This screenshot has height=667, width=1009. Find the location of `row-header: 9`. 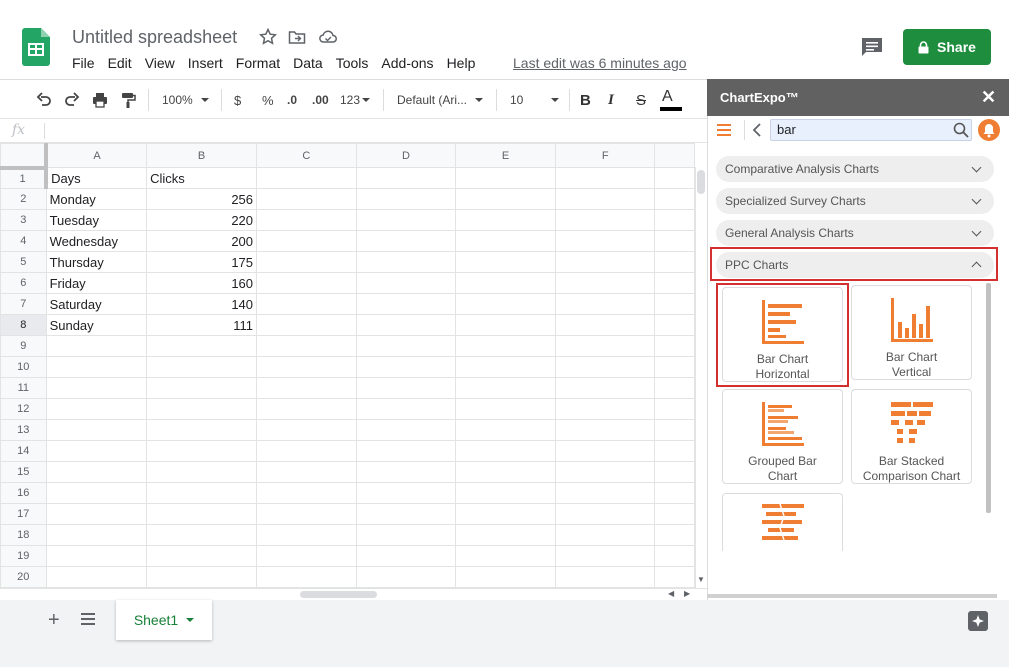

row-header: 9 is located at coordinates (23, 346).